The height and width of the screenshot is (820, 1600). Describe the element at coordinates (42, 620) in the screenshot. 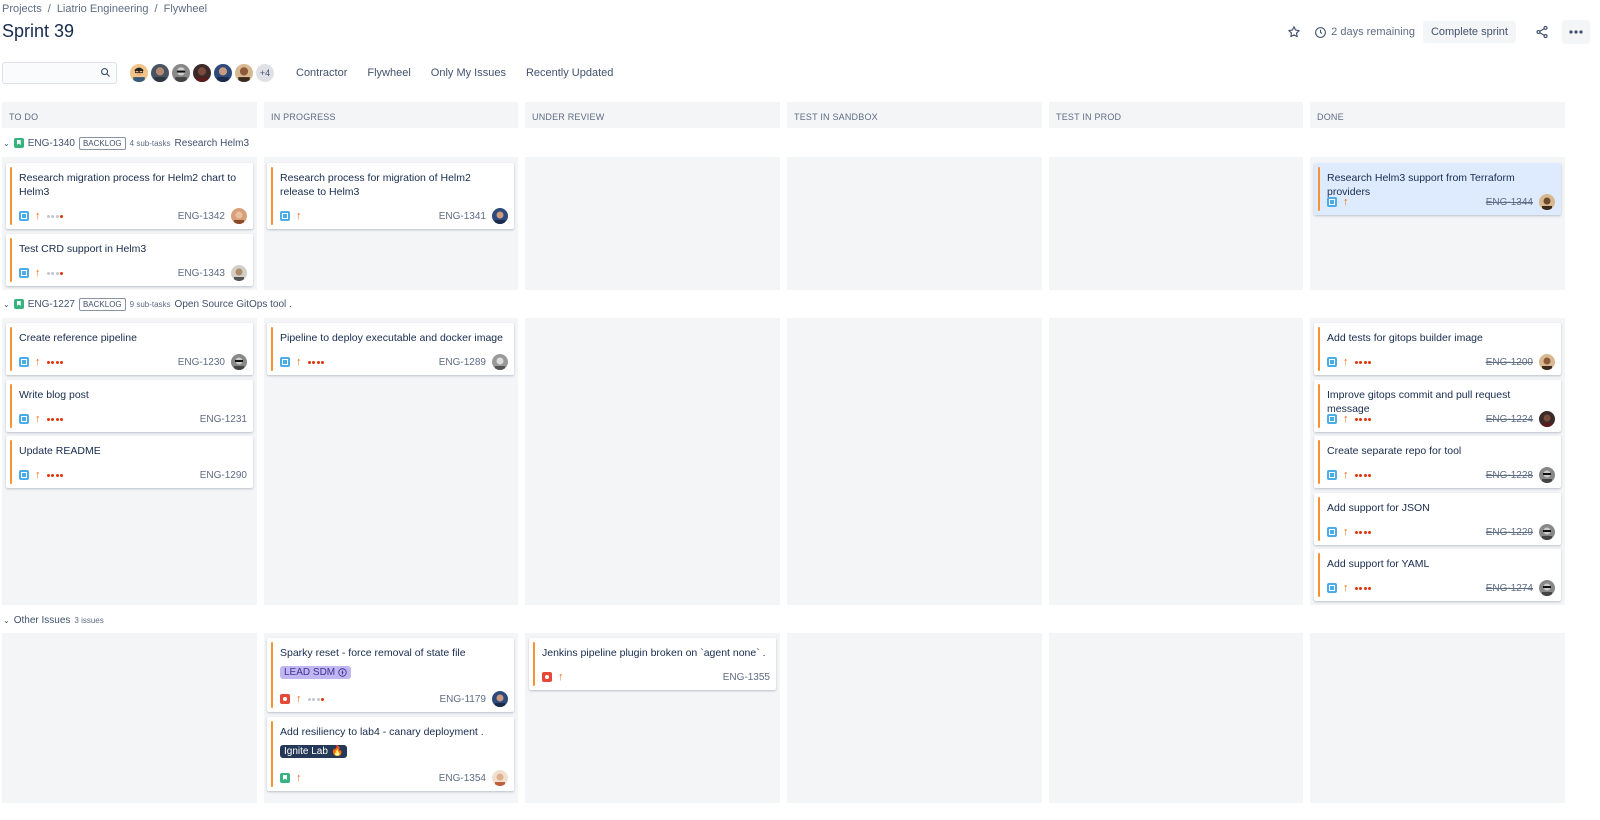

I see `swimlane-name: Other Issues` at that location.